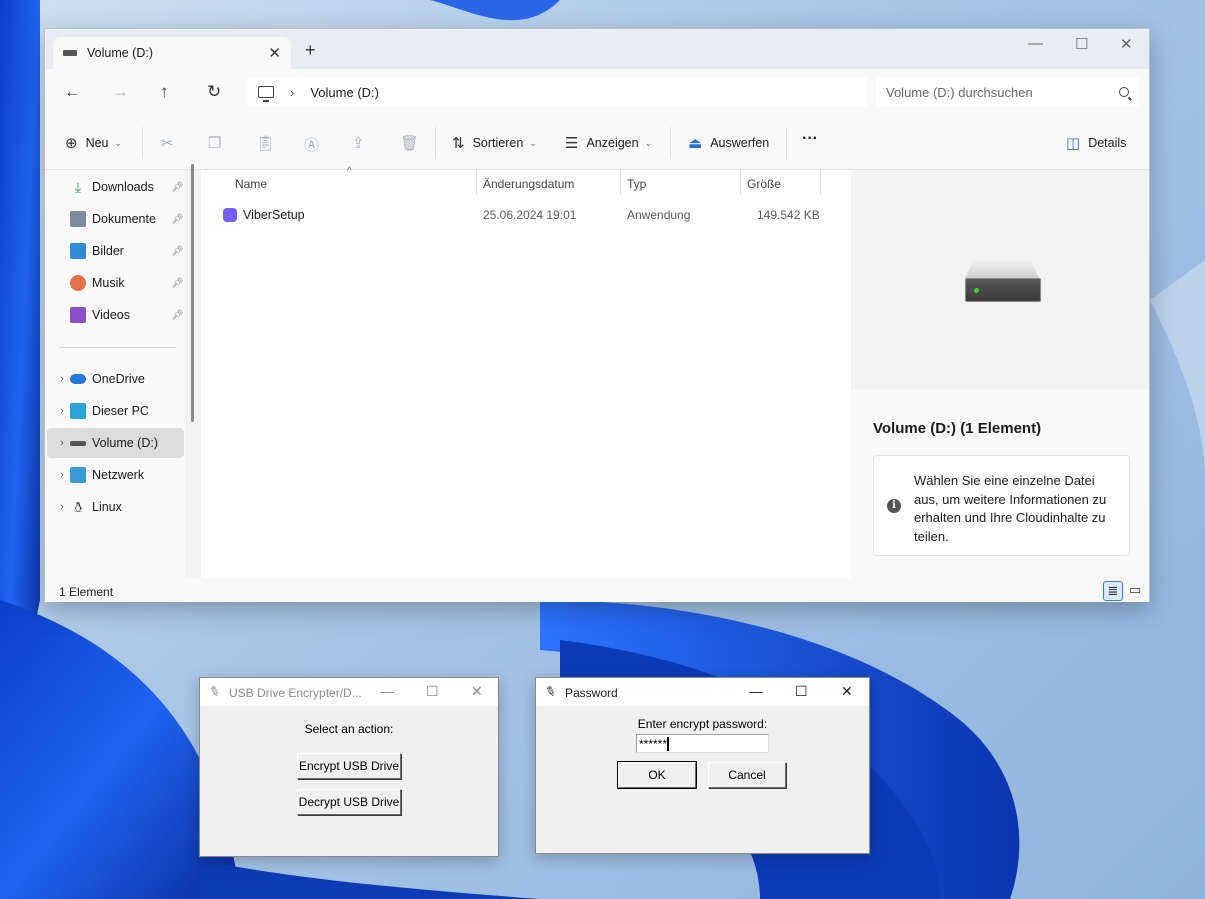 The height and width of the screenshot is (899, 1205). I want to click on copy-button: ❐, so click(218, 143).